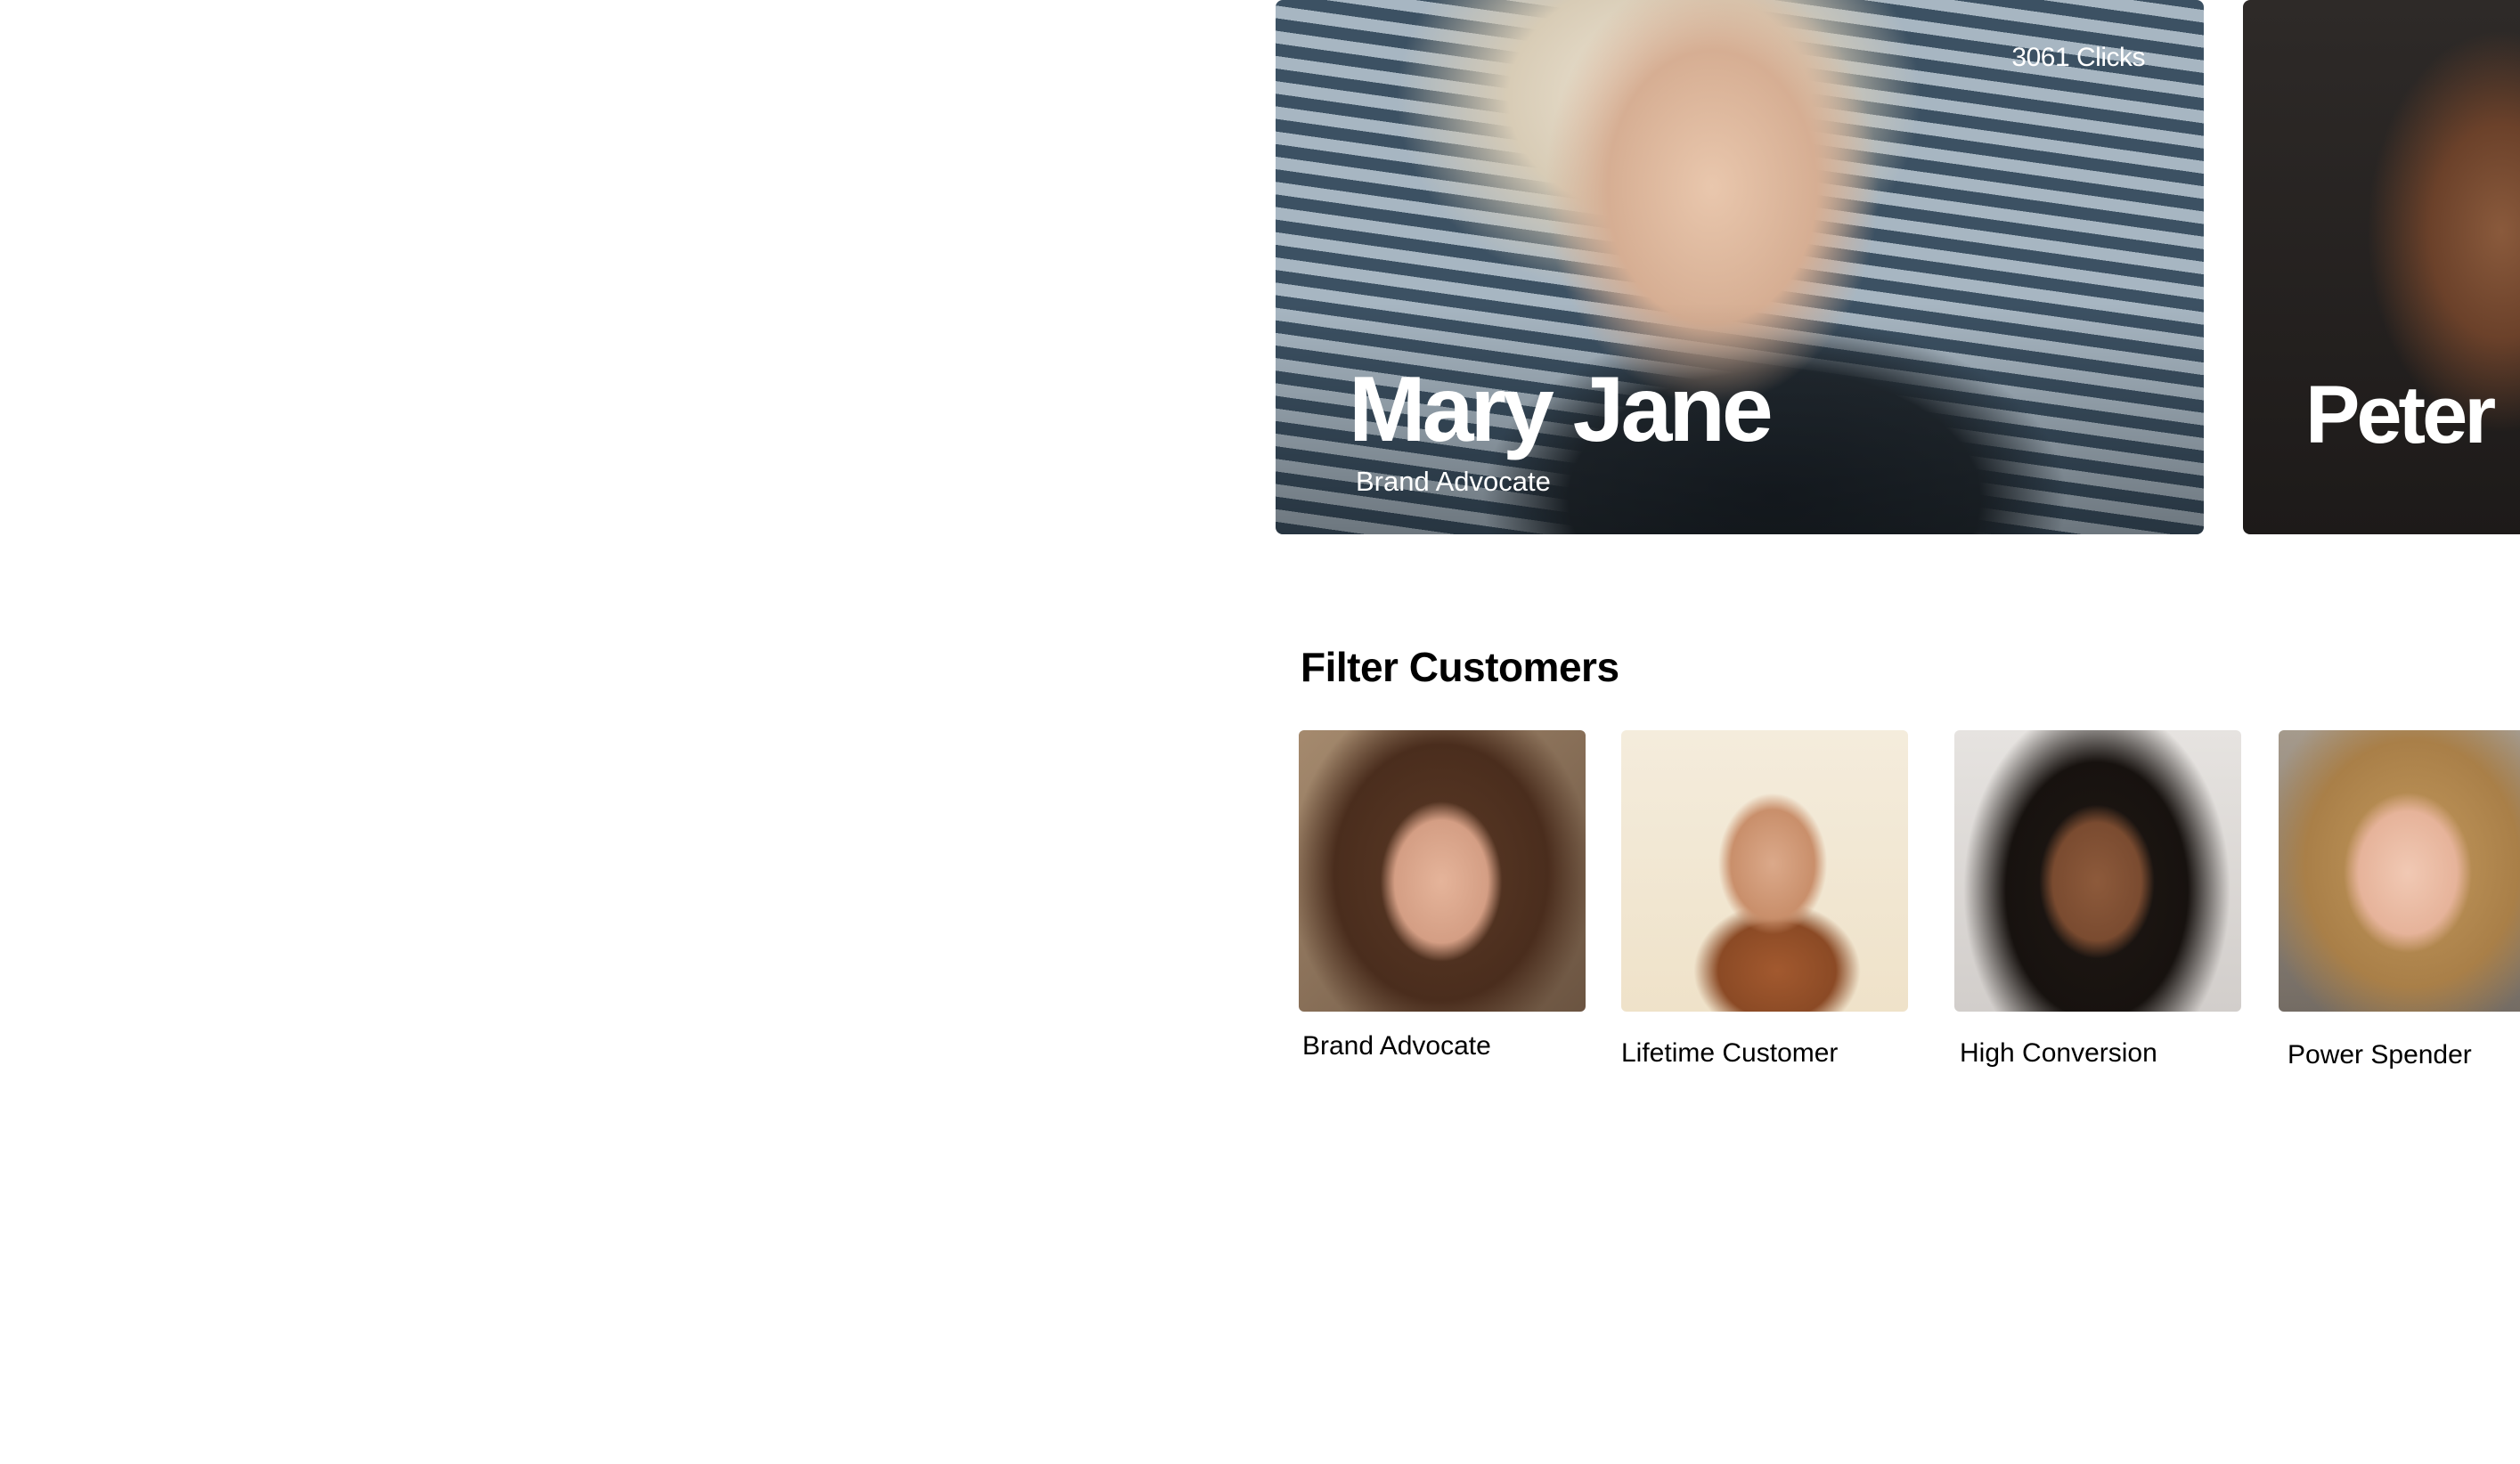 The height and width of the screenshot is (1464, 2520). What do you see at coordinates (1730, 1053) in the screenshot?
I see `filter-label: Lifetime Customer` at bounding box center [1730, 1053].